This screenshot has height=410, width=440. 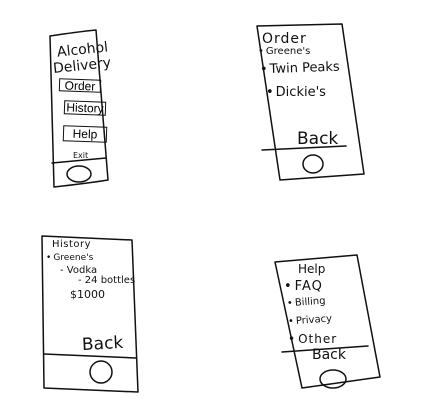 What do you see at coordinates (284, 39) in the screenshot?
I see `order-title: Order` at bounding box center [284, 39].